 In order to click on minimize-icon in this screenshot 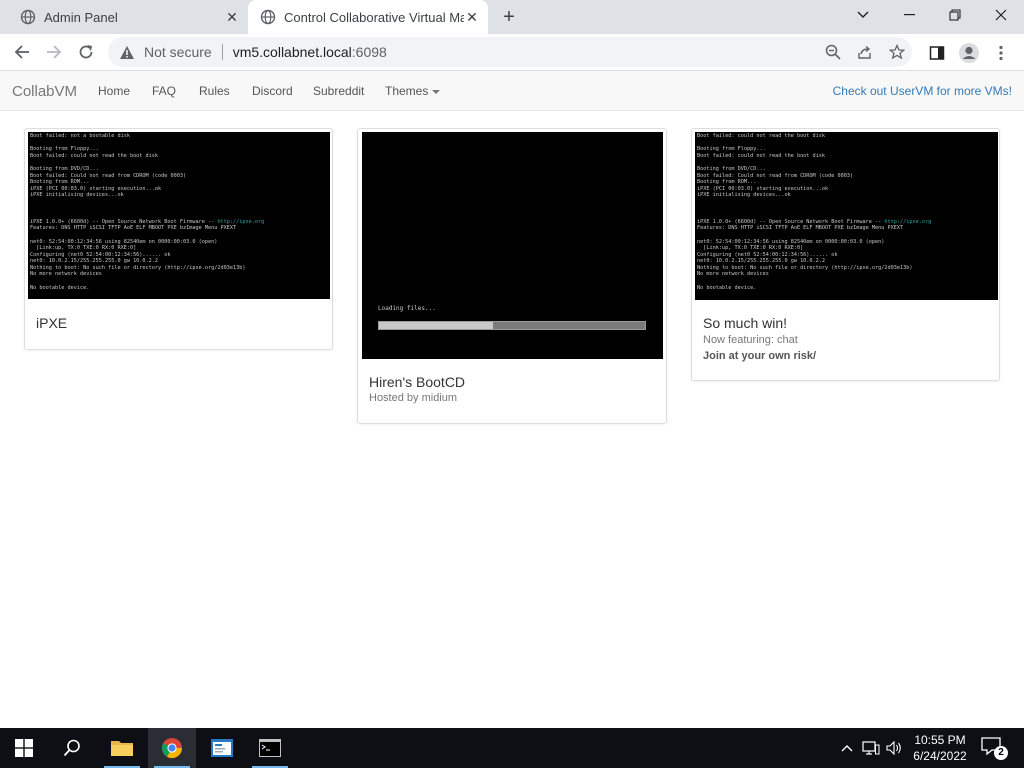, I will do `click(909, 15)`.